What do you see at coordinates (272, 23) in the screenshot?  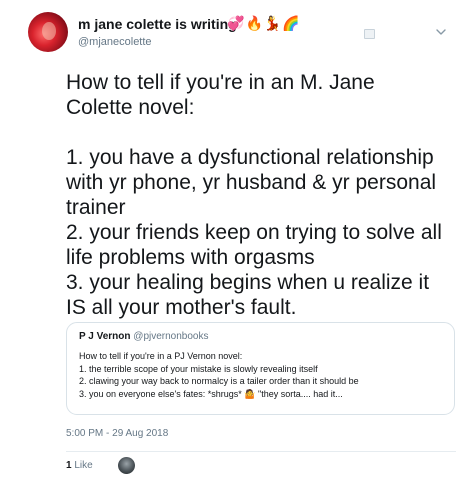 I see `emoji-dancer: 💃` at bounding box center [272, 23].